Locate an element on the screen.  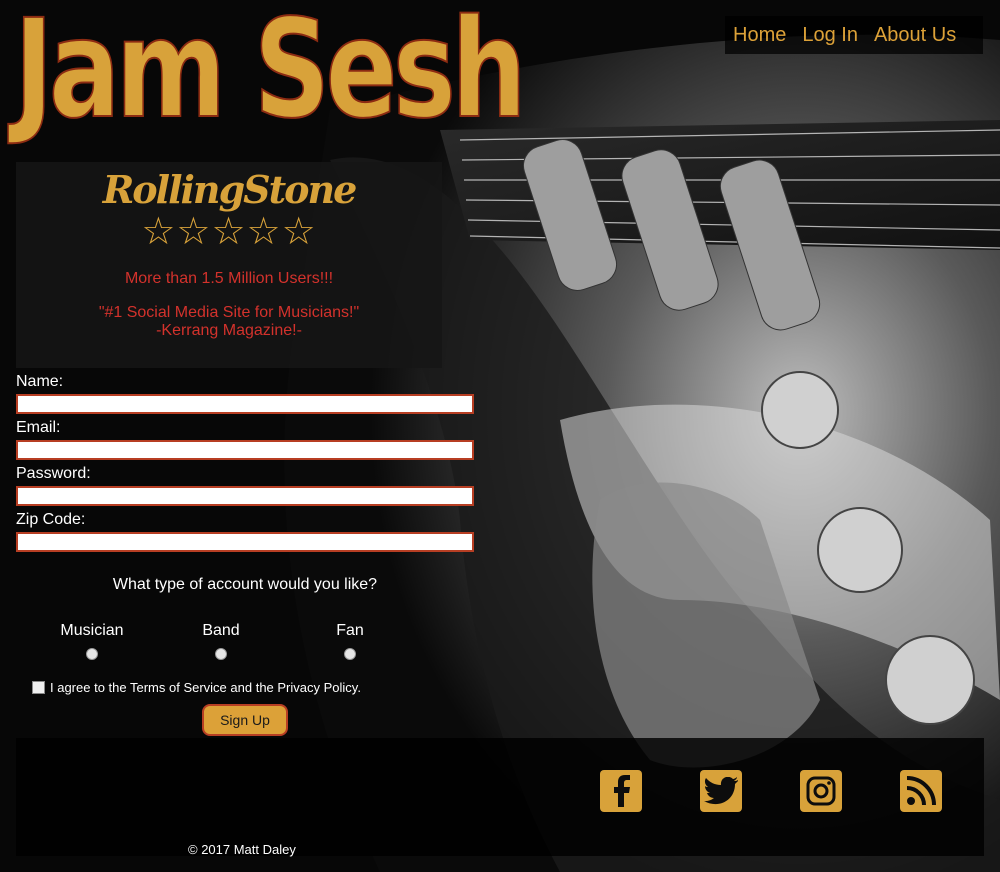
account-option-fan: Fan is located at coordinates (350, 641).